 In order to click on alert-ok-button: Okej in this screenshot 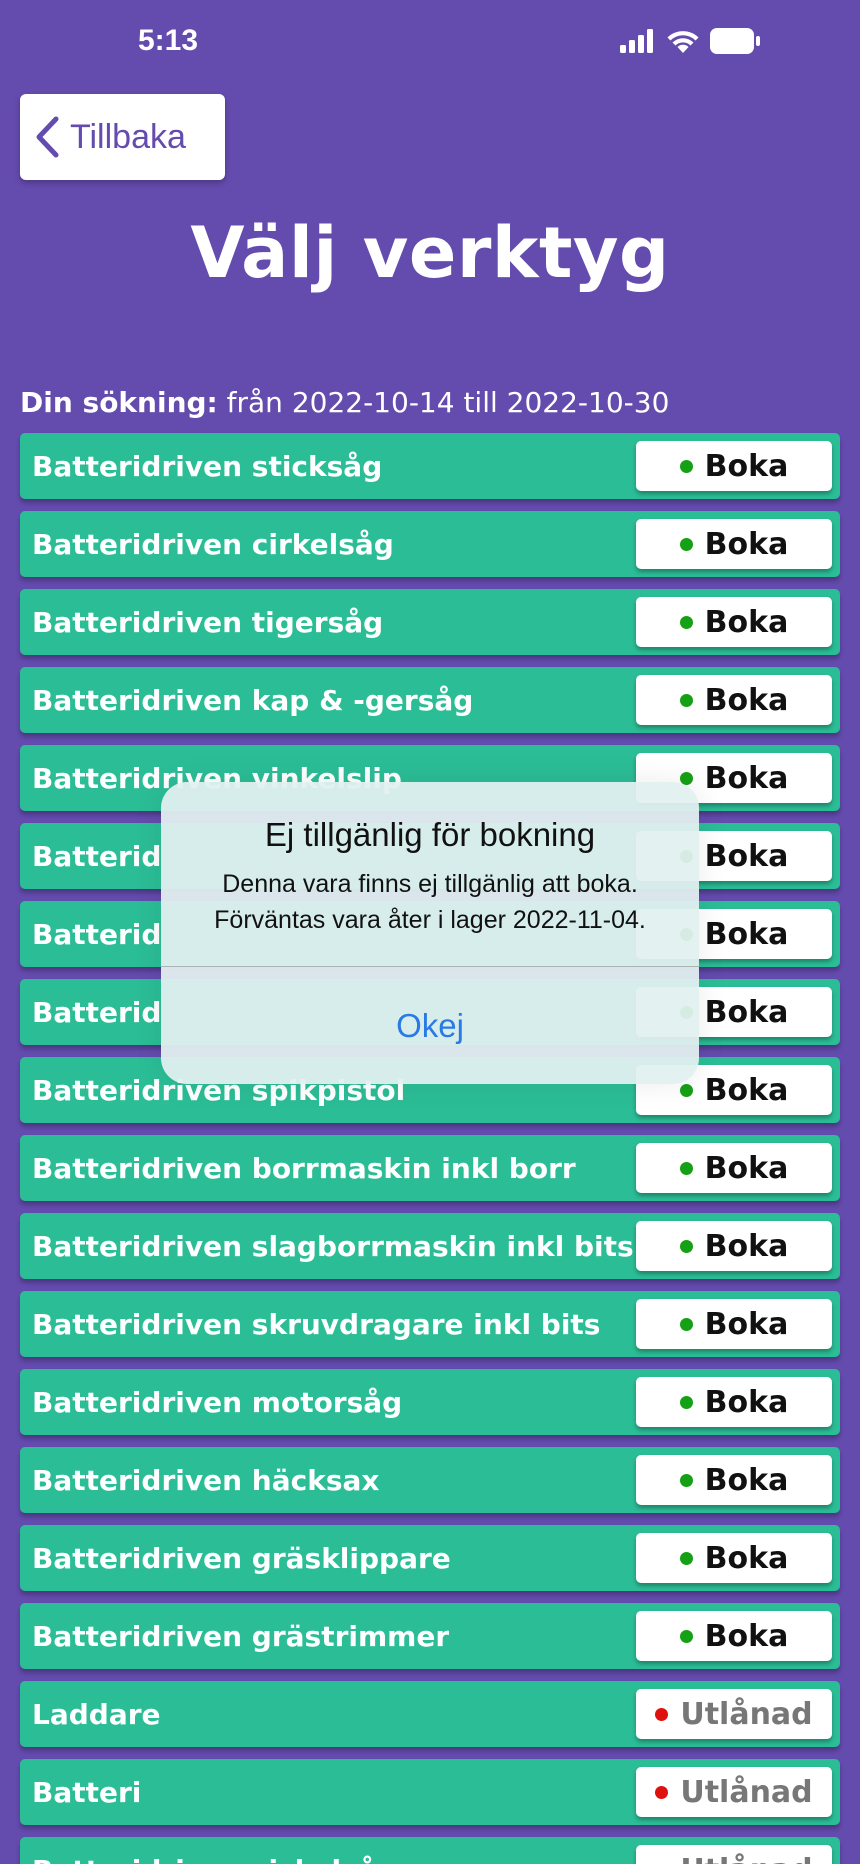, I will do `click(430, 1025)`.